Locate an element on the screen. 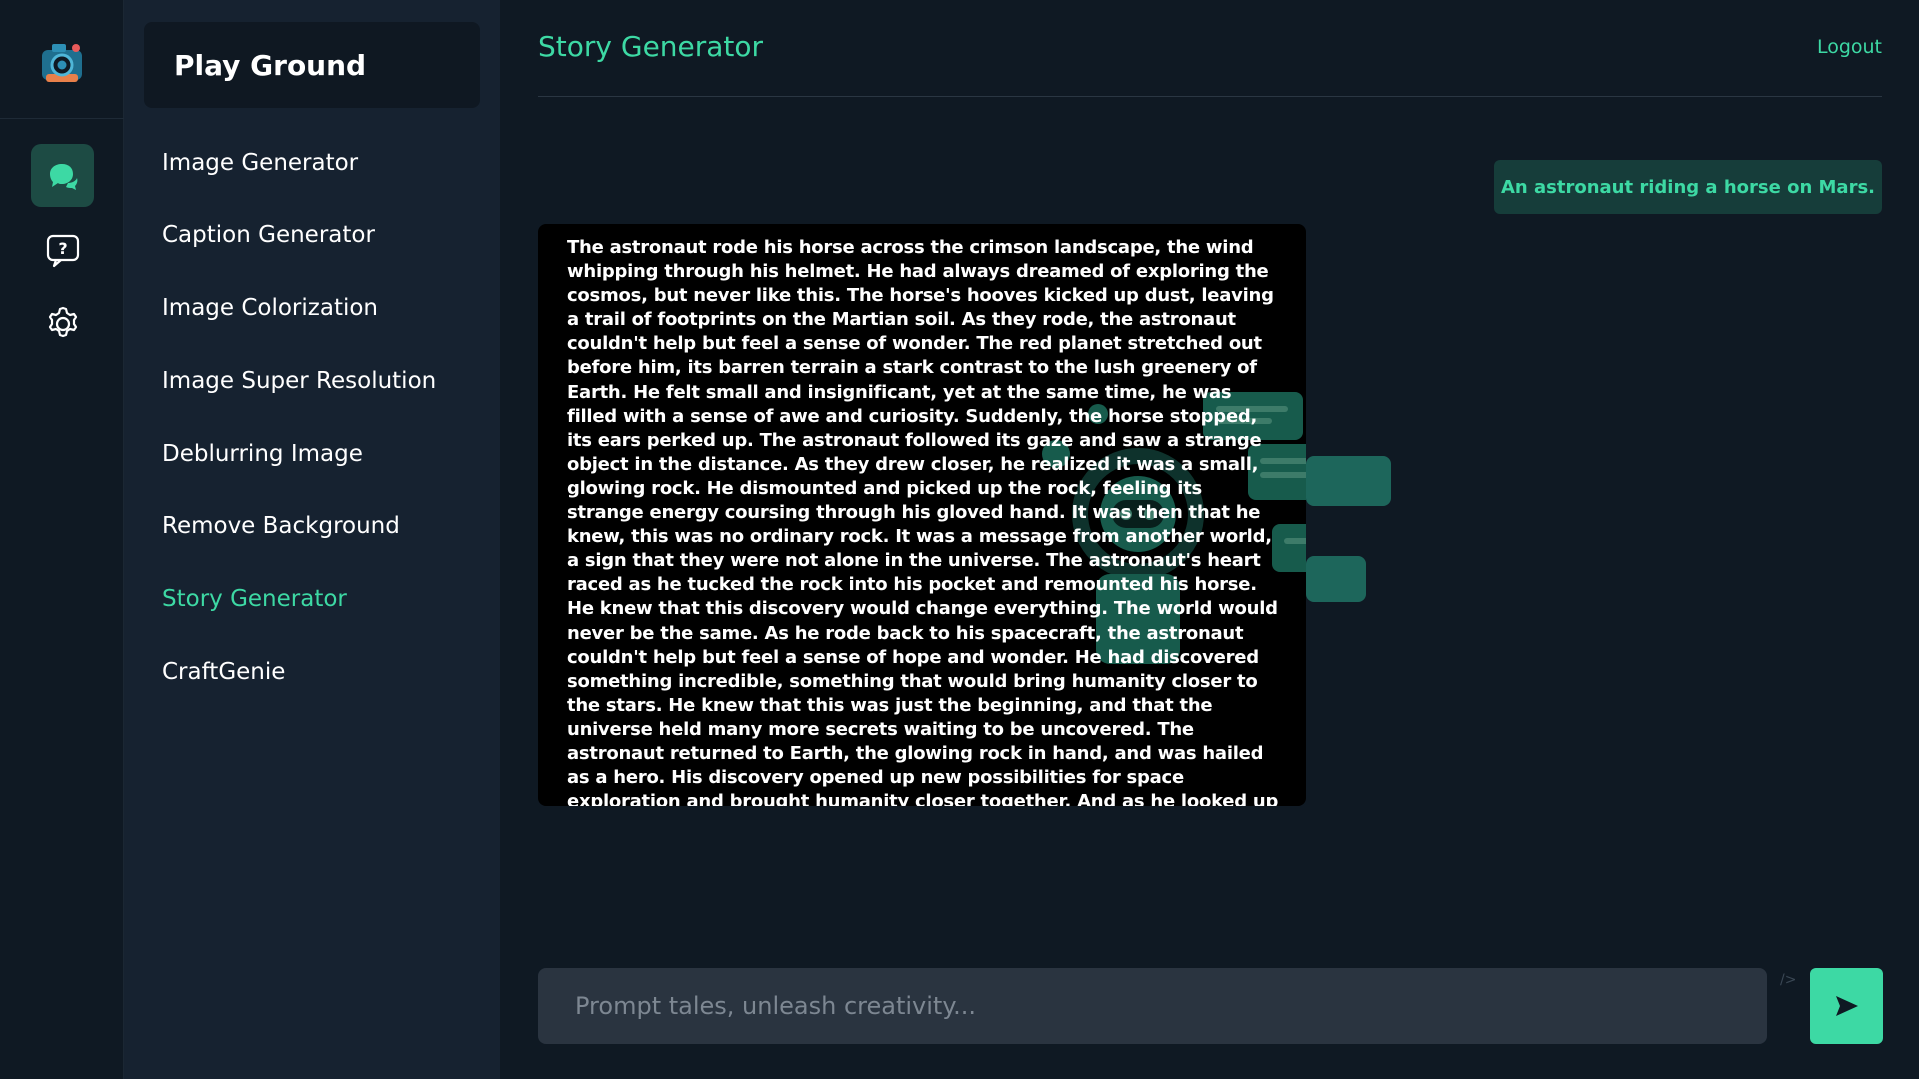 This screenshot has height=1079, width=1919. slash-hint: /> is located at coordinates (1788, 980).